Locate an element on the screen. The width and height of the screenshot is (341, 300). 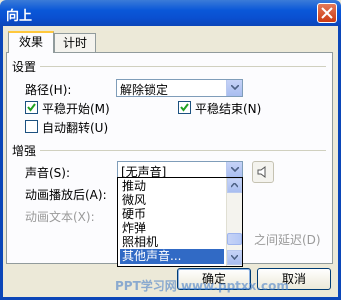
settings-divider is located at coordinates (183, 66).